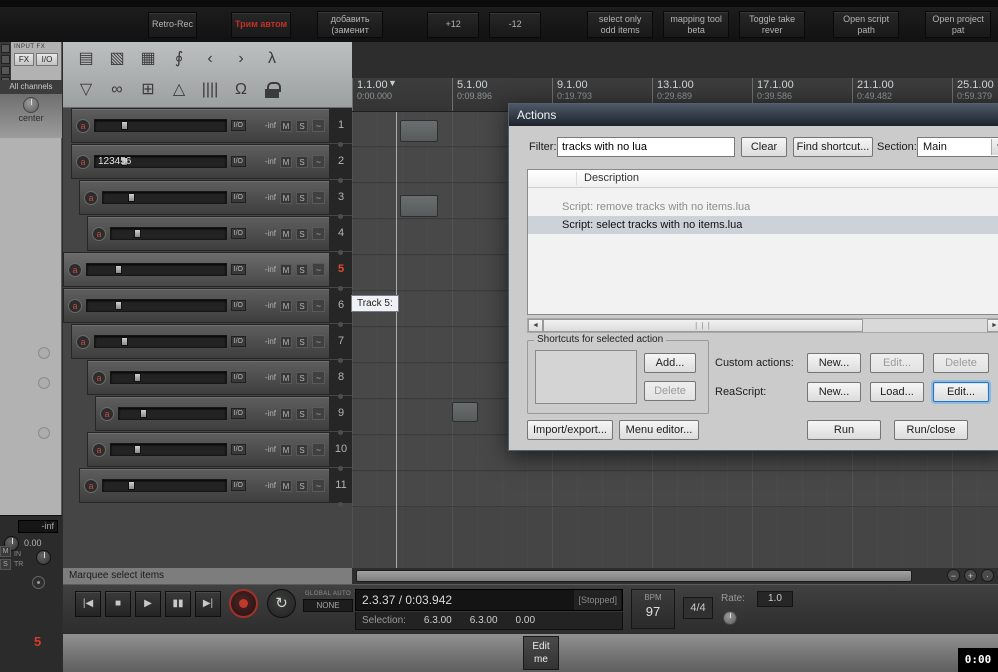 The height and width of the screenshot is (672, 998). Describe the element at coordinates (86, 59) in the screenshot. I see `new-project-icon: ▤` at that location.